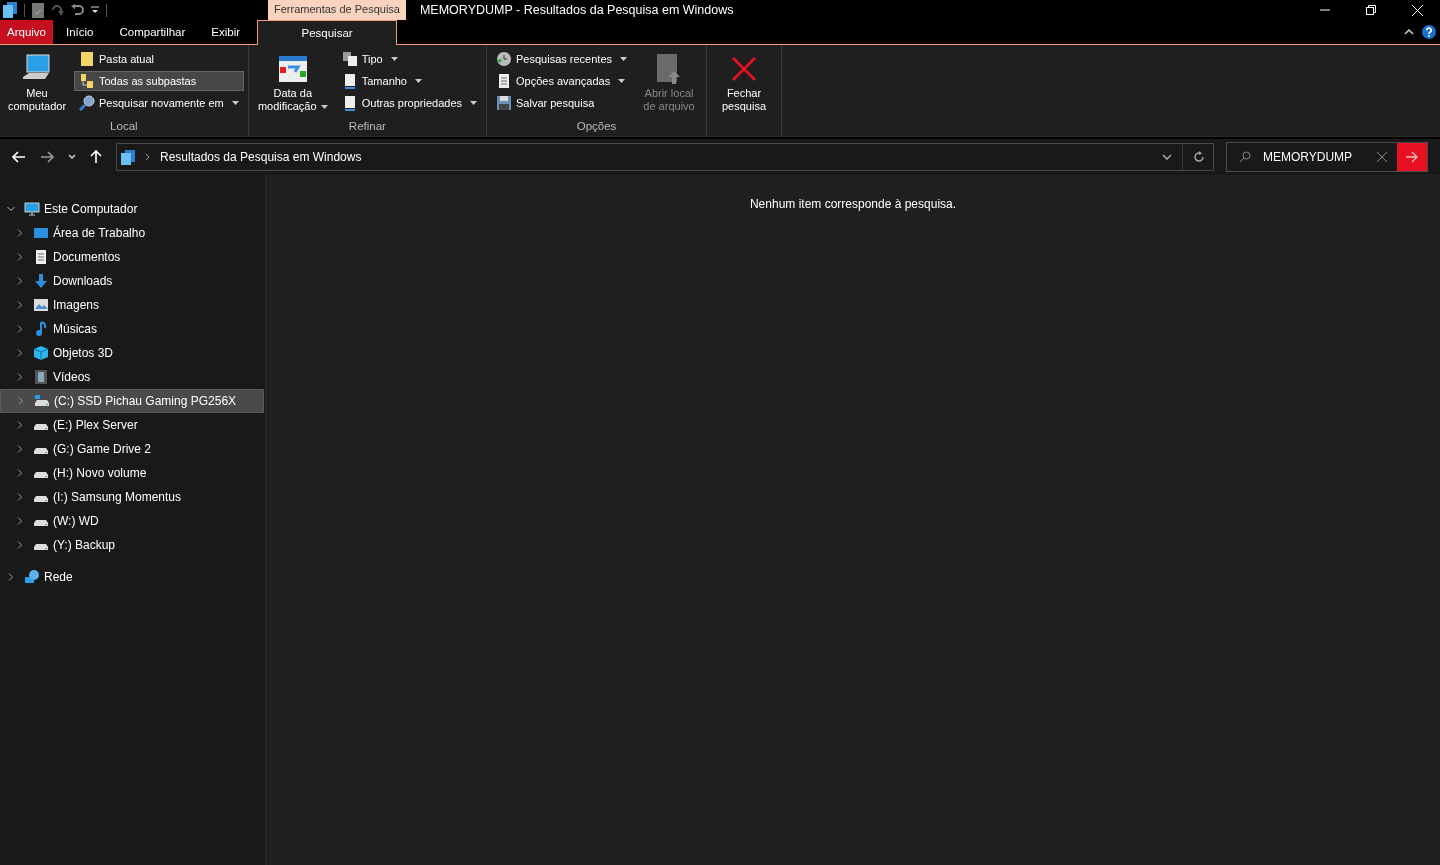  What do you see at coordinates (409, 81) in the screenshot?
I see `ribbon-button: Tamanho` at bounding box center [409, 81].